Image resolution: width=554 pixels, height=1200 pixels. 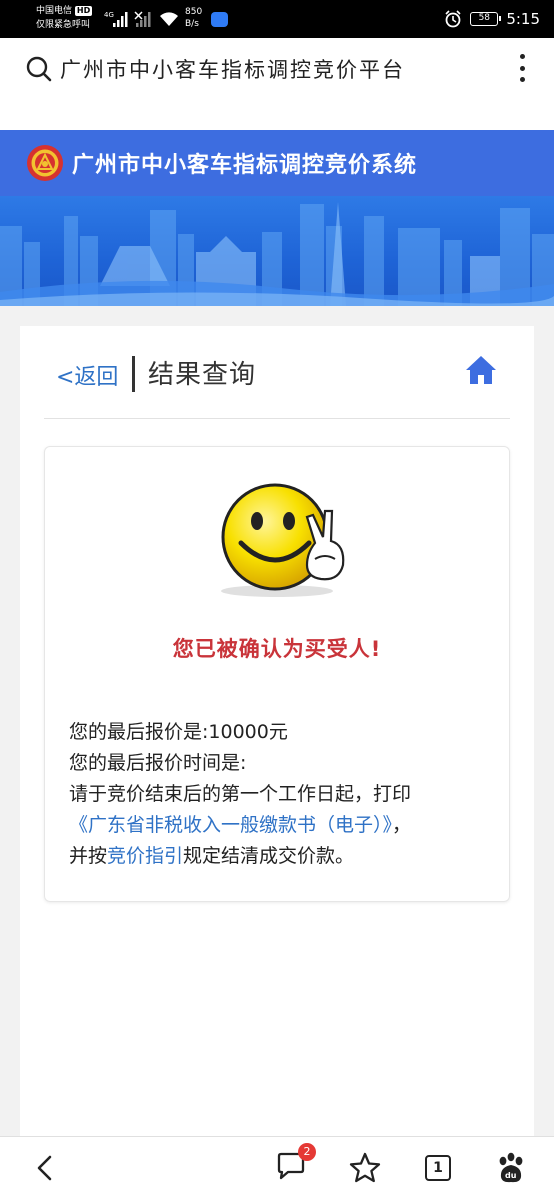 I want to click on back-link: <返回, so click(x=87, y=375).